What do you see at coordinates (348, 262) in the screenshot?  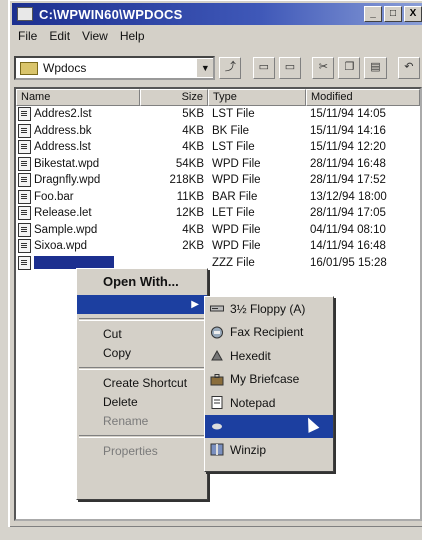 I see `file-modified: 16/01/95 15:28` at bounding box center [348, 262].